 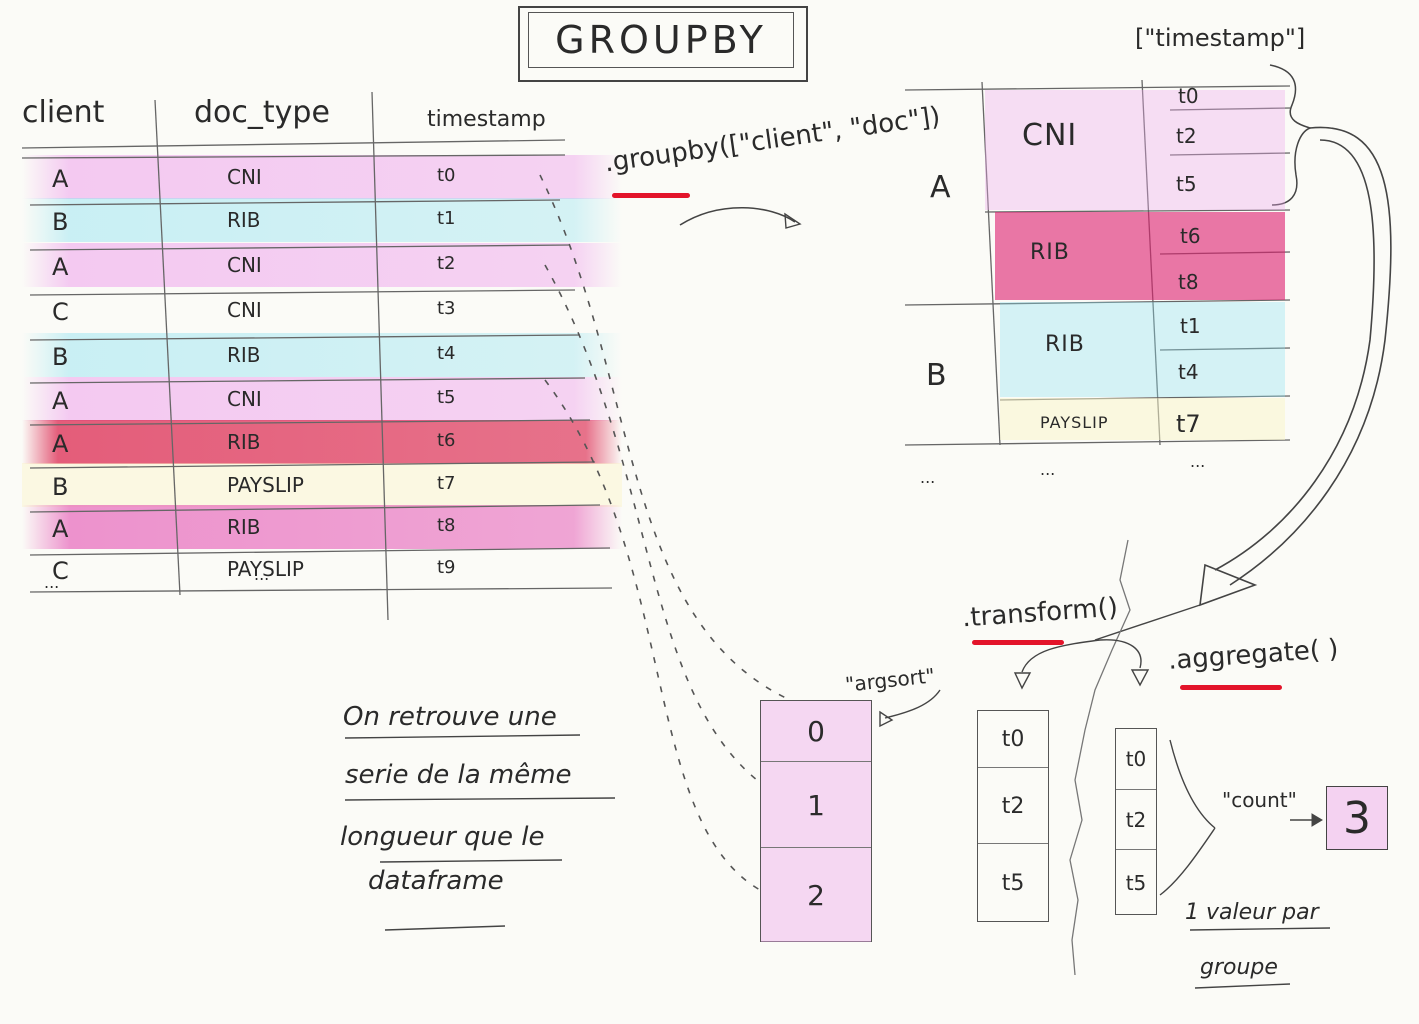 What do you see at coordinates (1074, 422) in the screenshot?
I see `doc-B-PAYSLIP: PAYSLIP` at bounding box center [1074, 422].